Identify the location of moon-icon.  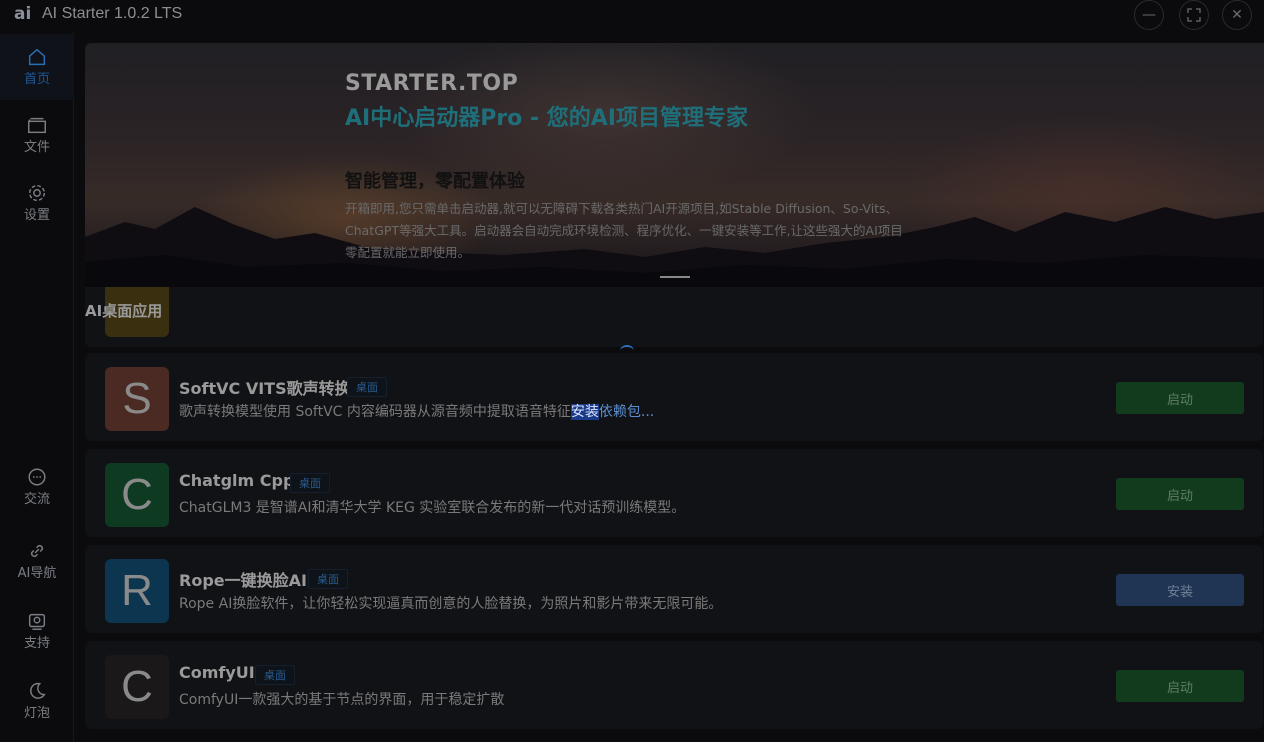
(38, 690).